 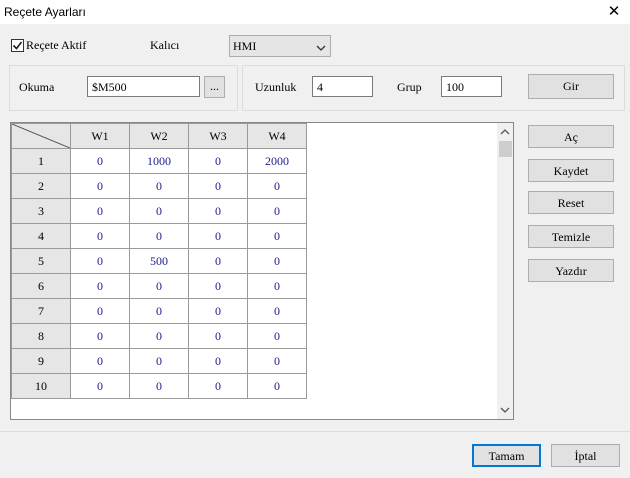 I want to click on row-header: 2, so click(x=41, y=186).